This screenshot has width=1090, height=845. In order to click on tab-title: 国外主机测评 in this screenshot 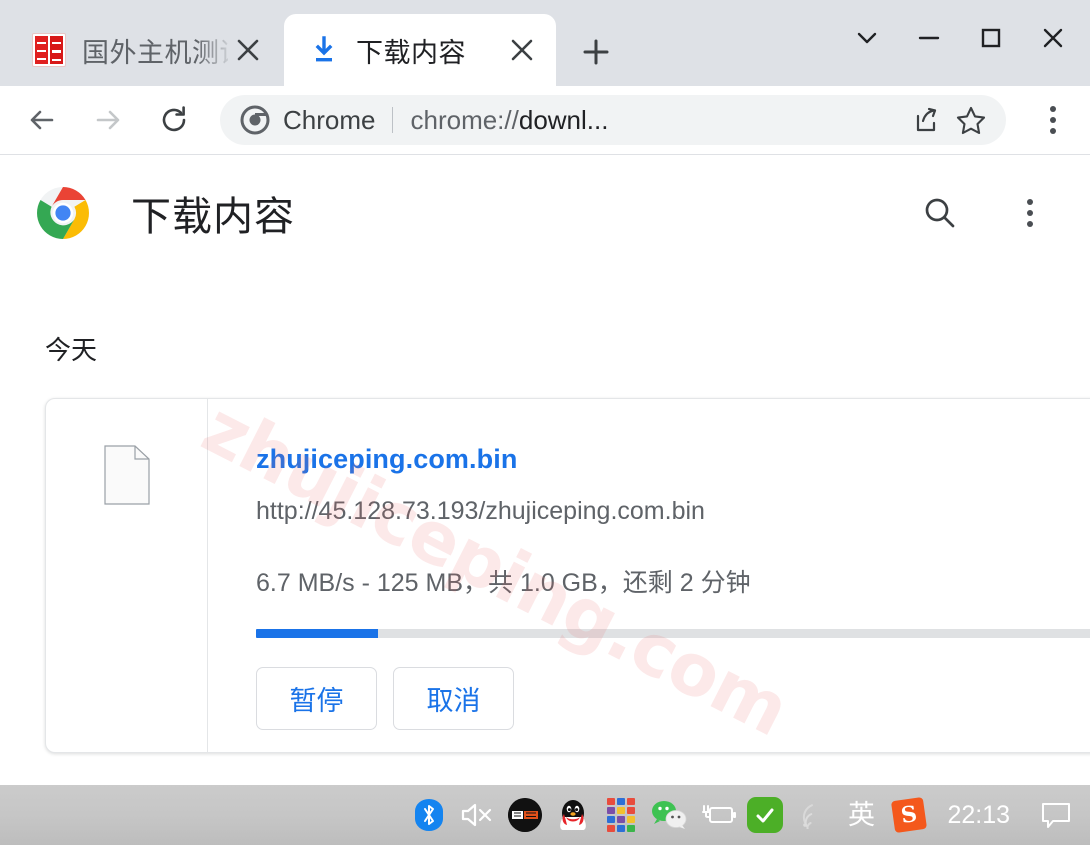, I will do `click(155, 52)`.